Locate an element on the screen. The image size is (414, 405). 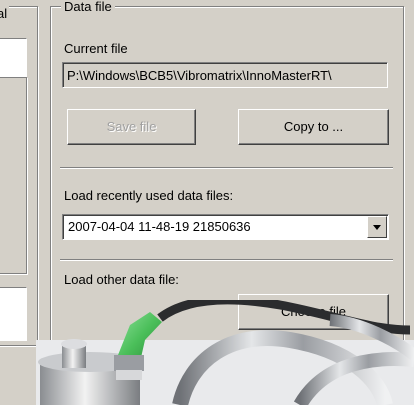
chevron-down-icon is located at coordinates (377, 227).